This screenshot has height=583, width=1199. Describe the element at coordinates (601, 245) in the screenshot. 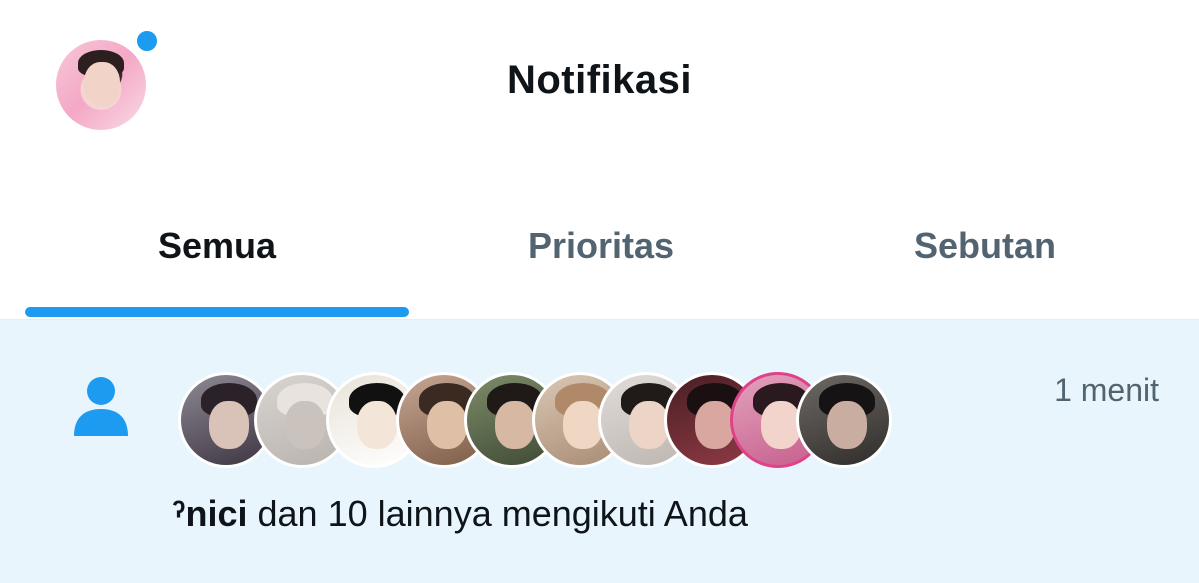

I see `tab-label: Prioritas` at that location.